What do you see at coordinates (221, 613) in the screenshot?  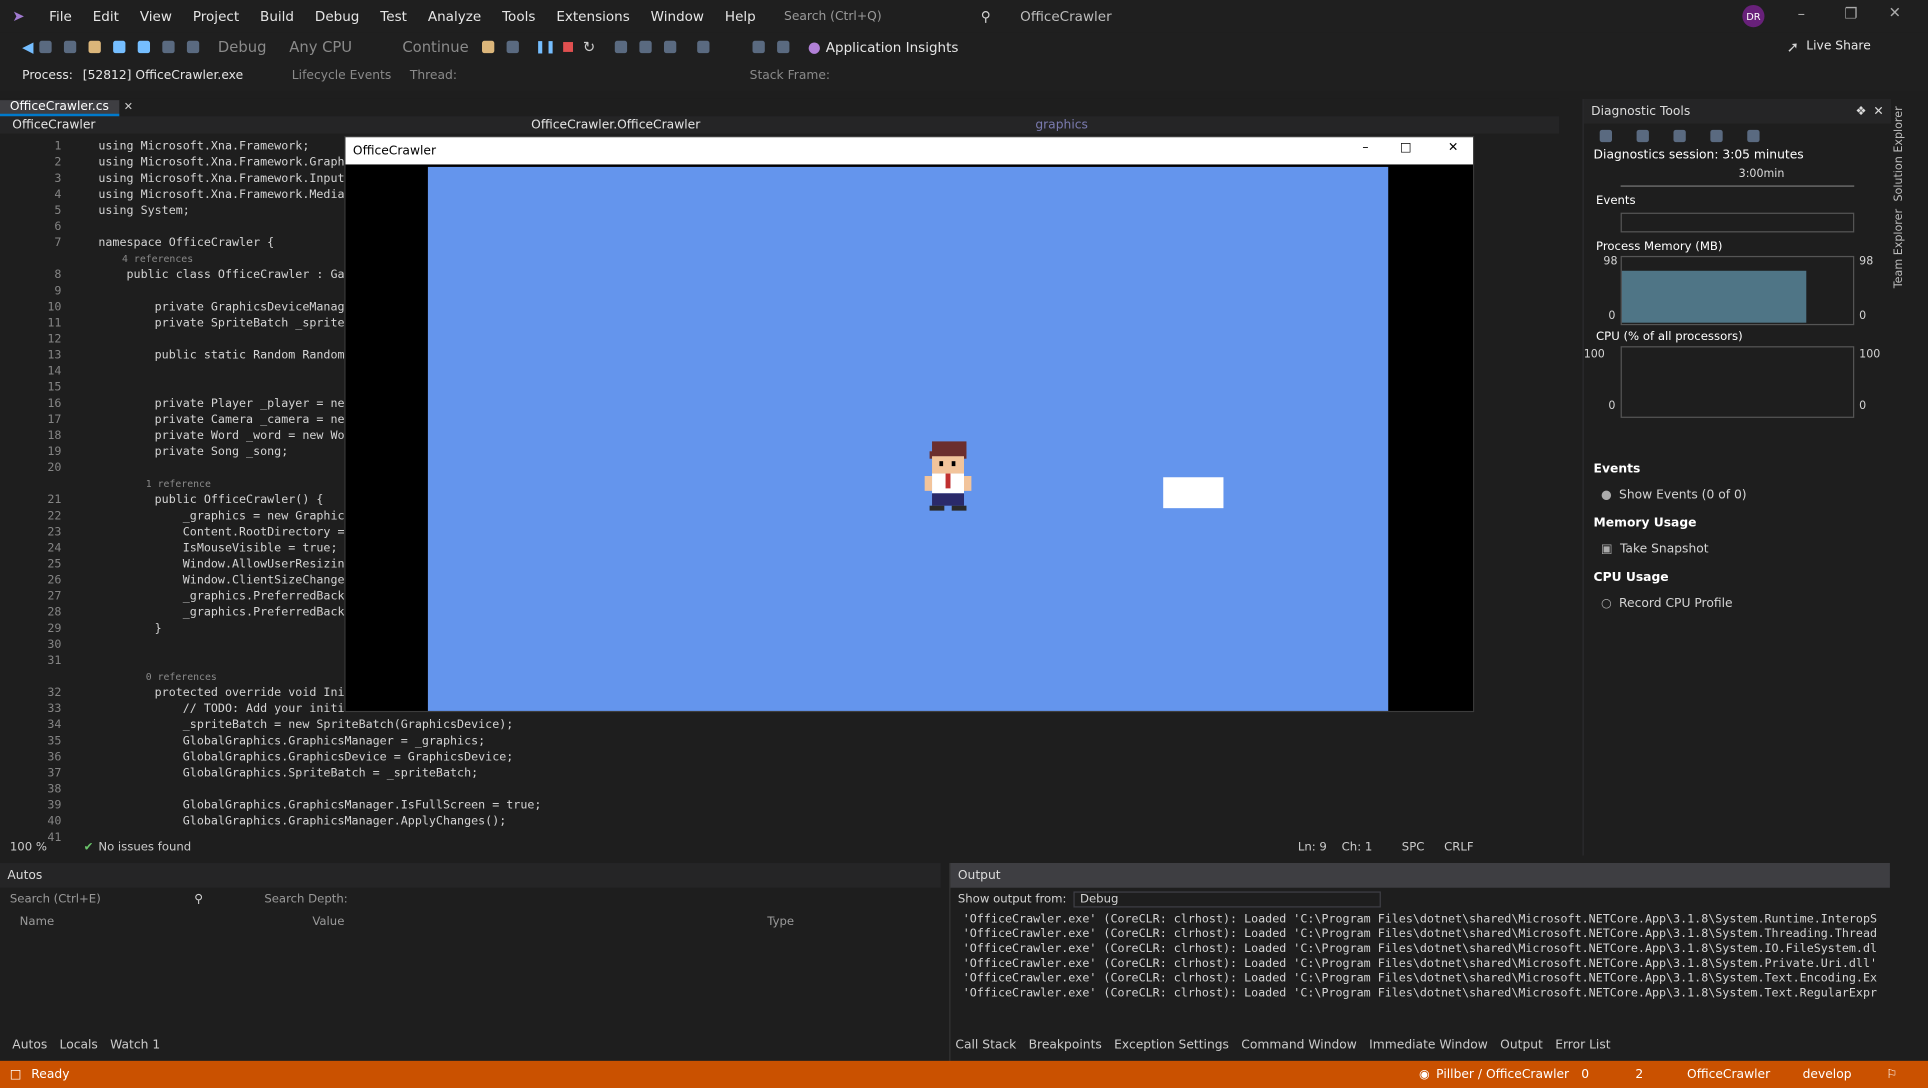 I see `code-text: _graphics.PreferredBack` at bounding box center [221, 613].